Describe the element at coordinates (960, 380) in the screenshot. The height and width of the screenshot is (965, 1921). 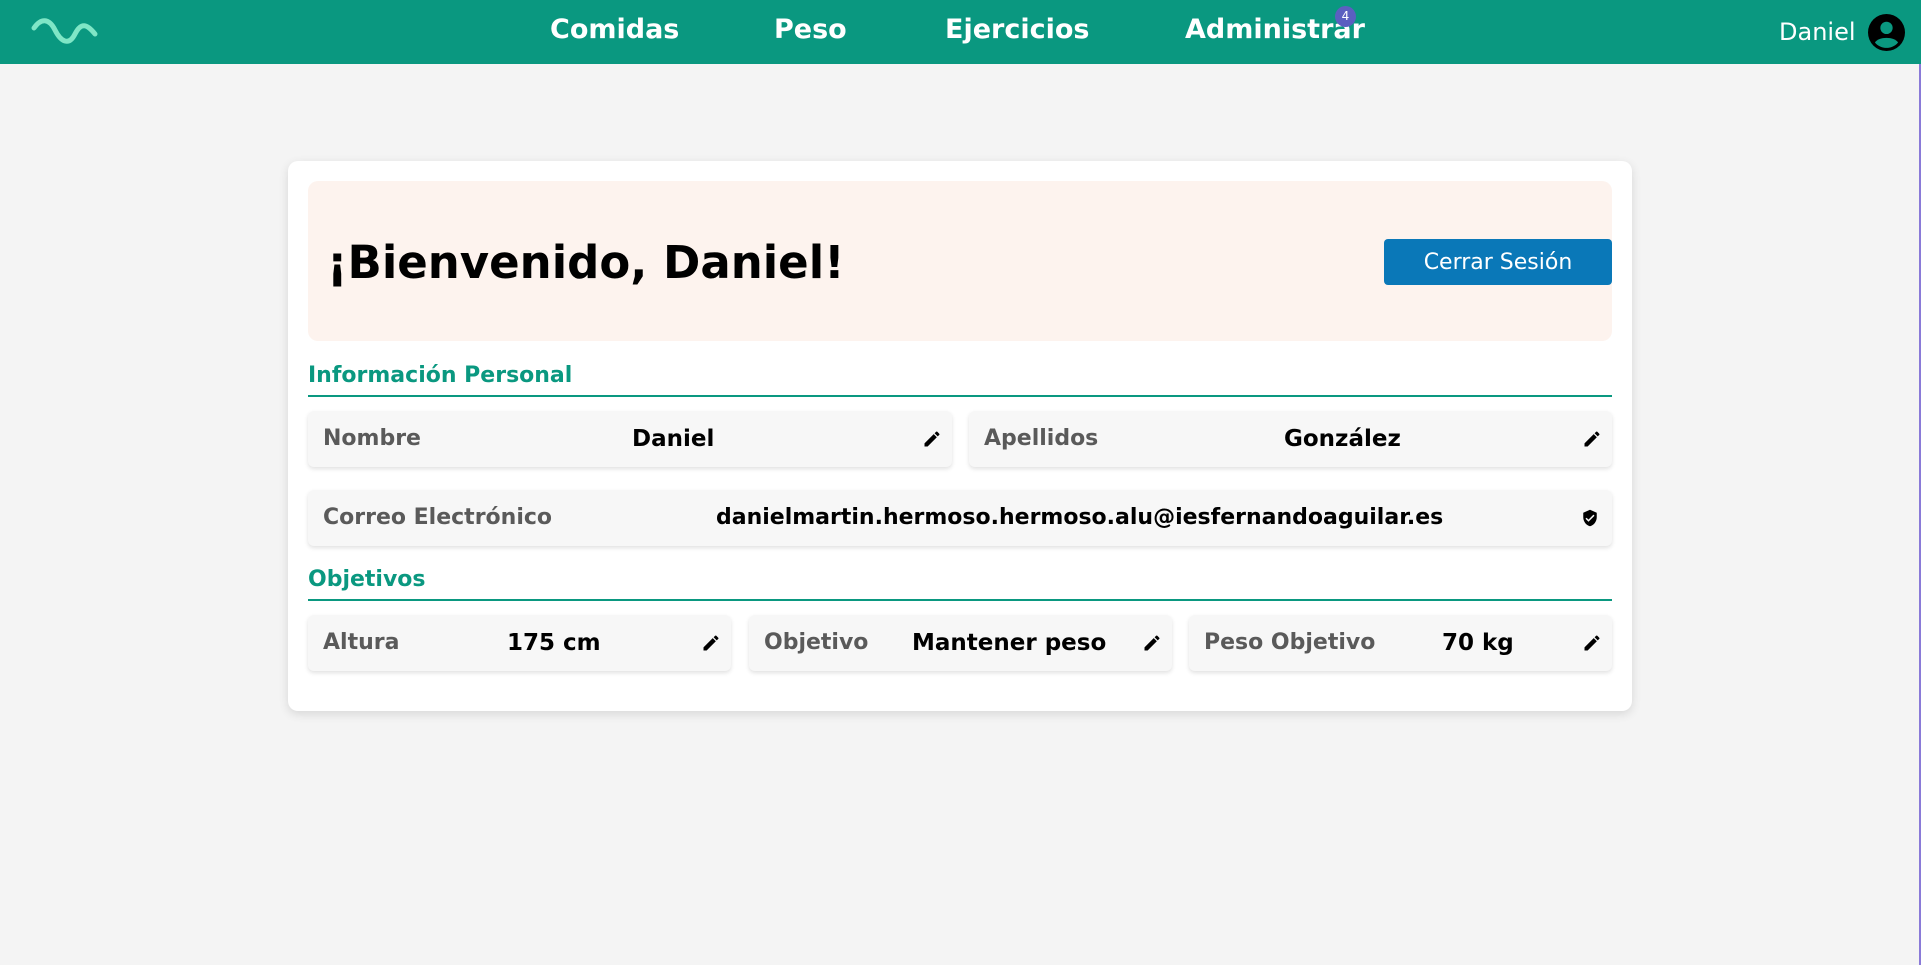
I see `section-title-personal: Información Personal` at that location.